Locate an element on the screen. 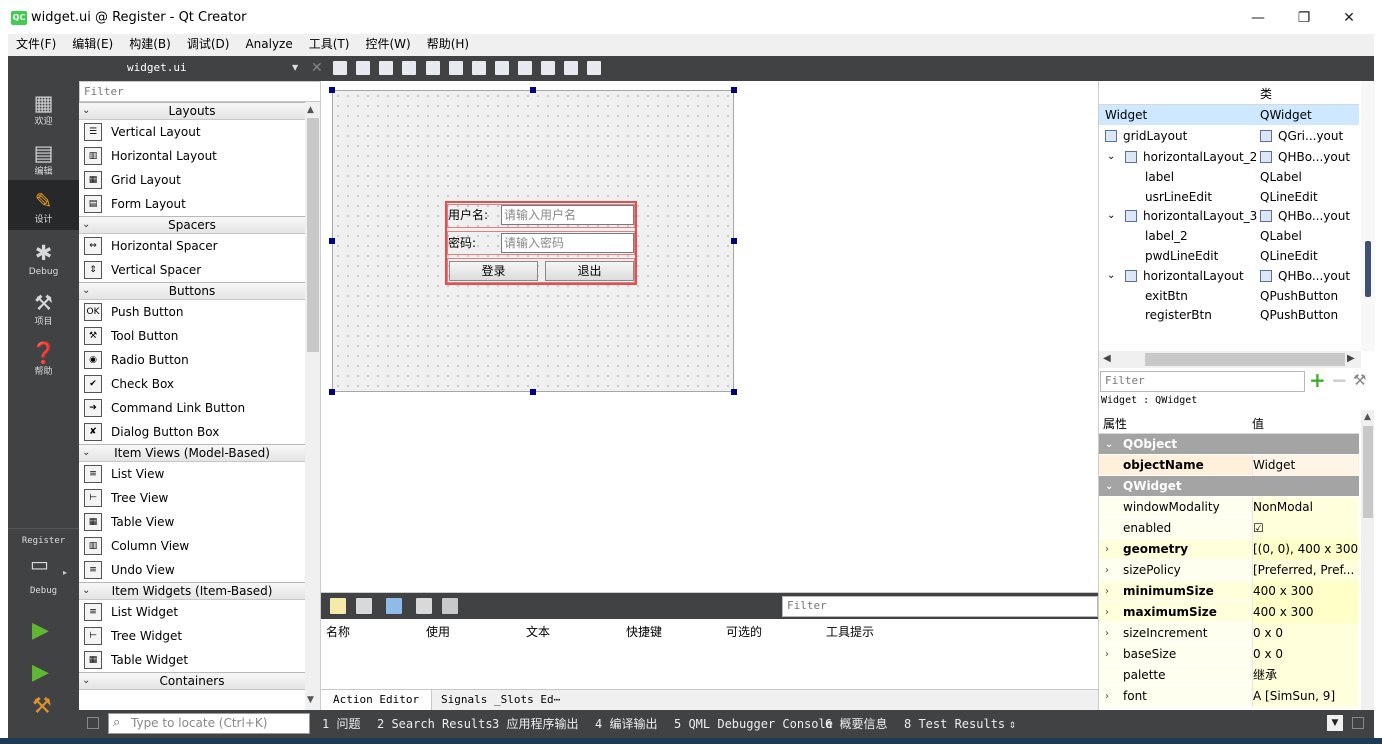 This screenshot has width=1382, height=744. property-group-qobject: ⌄ QObject is located at coordinates (1229, 444).